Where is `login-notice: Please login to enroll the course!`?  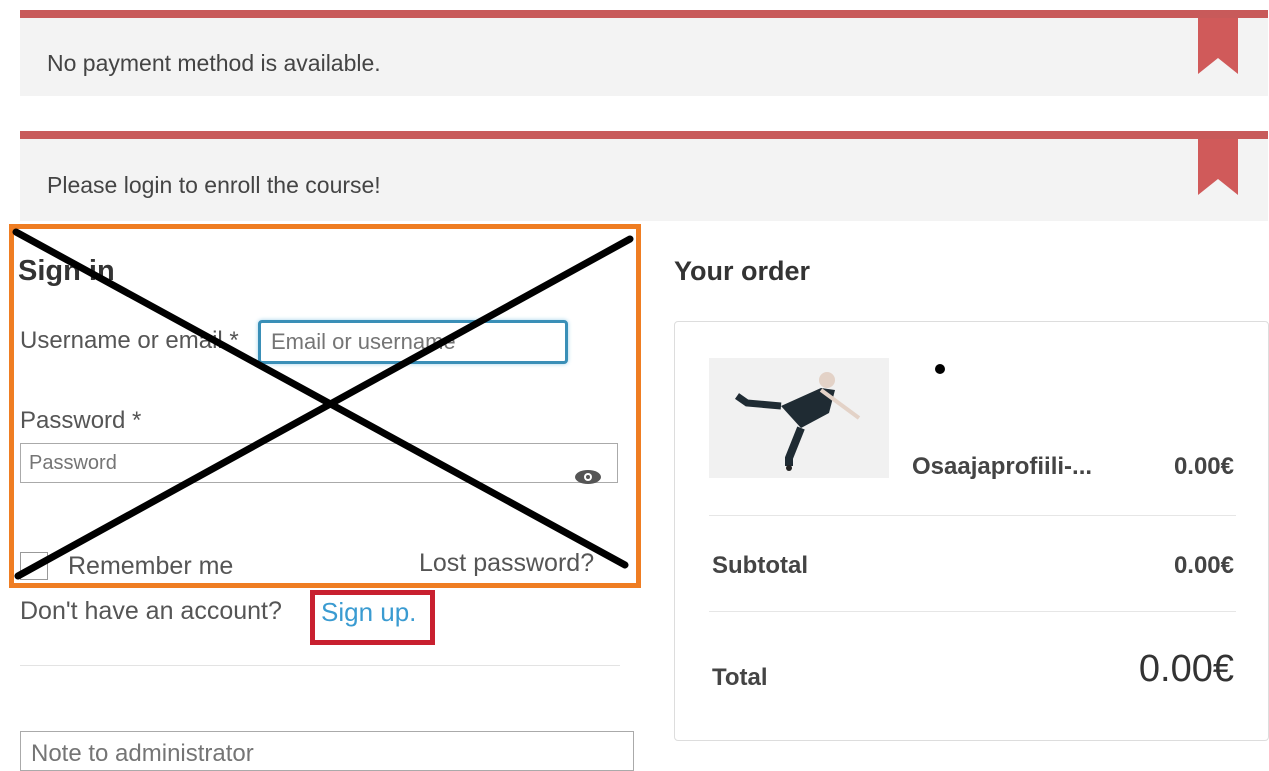
login-notice: Please login to enroll the course! is located at coordinates (644, 176).